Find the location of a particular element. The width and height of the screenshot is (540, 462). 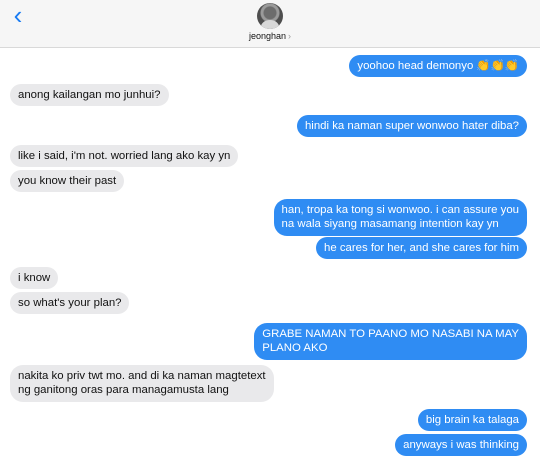

message-text: yoohoo head demonyo 👏👏👏 is located at coordinates (438, 66).